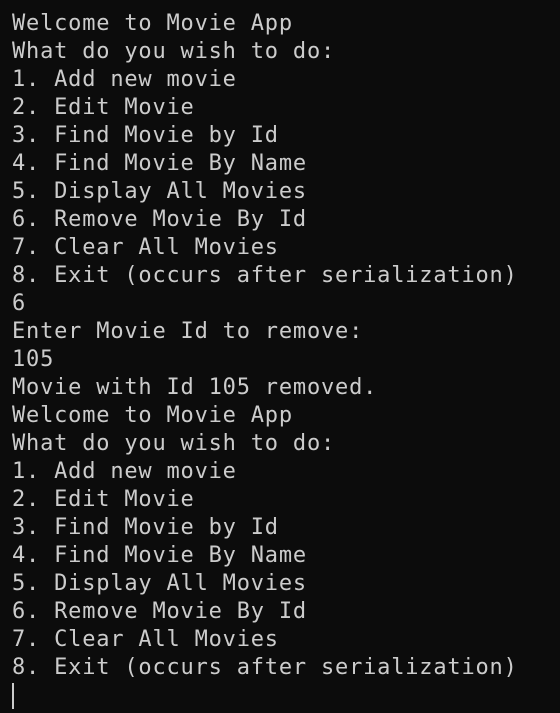 Image resolution: width=560 pixels, height=713 pixels. Describe the element at coordinates (33, 359) in the screenshot. I see `user-input-id: 105` at that location.